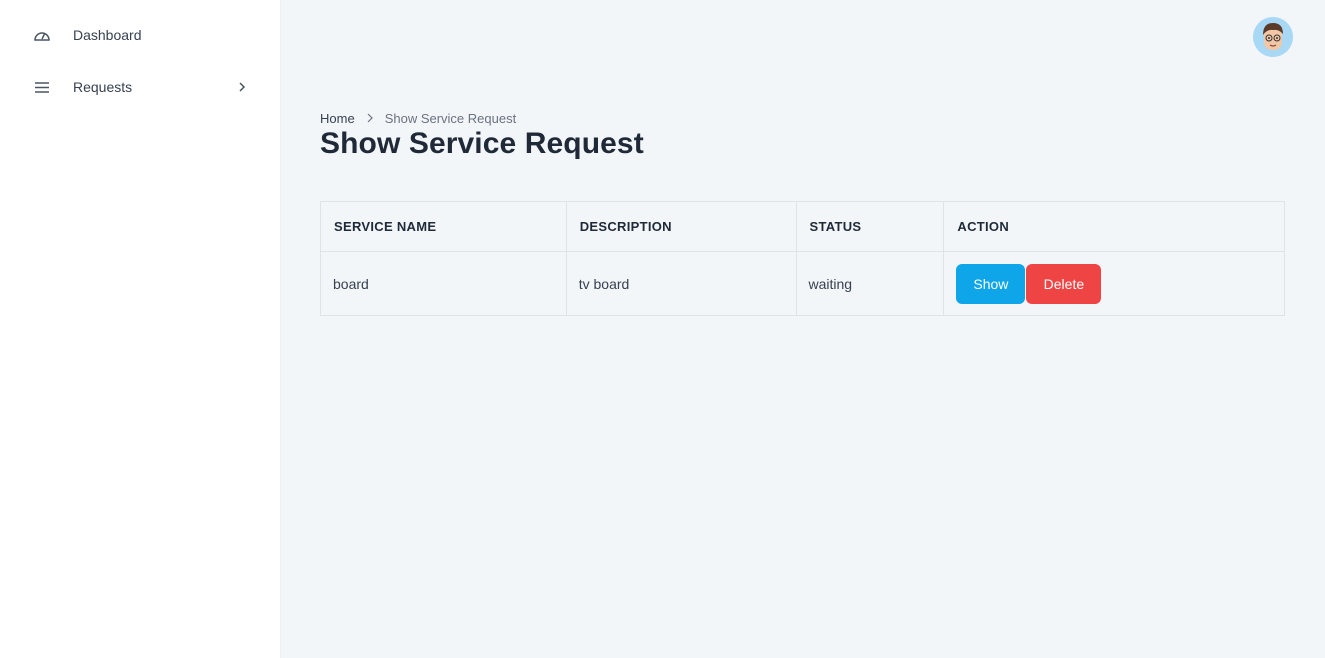 Image resolution: width=1325 pixels, height=658 pixels. What do you see at coordinates (450, 118) in the screenshot?
I see `breadcrumb-current: Show Service Request` at bounding box center [450, 118].